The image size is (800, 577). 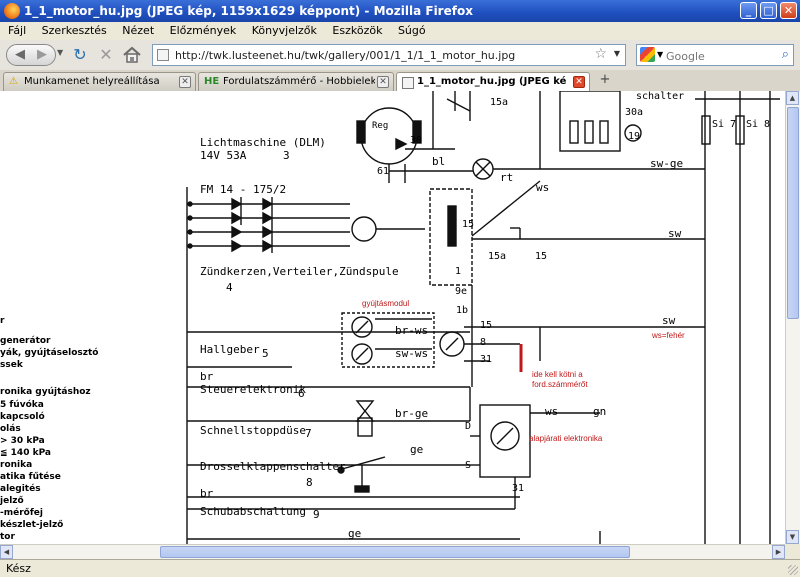 I want to click on new-tab-button: +, so click(x=605, y=80).